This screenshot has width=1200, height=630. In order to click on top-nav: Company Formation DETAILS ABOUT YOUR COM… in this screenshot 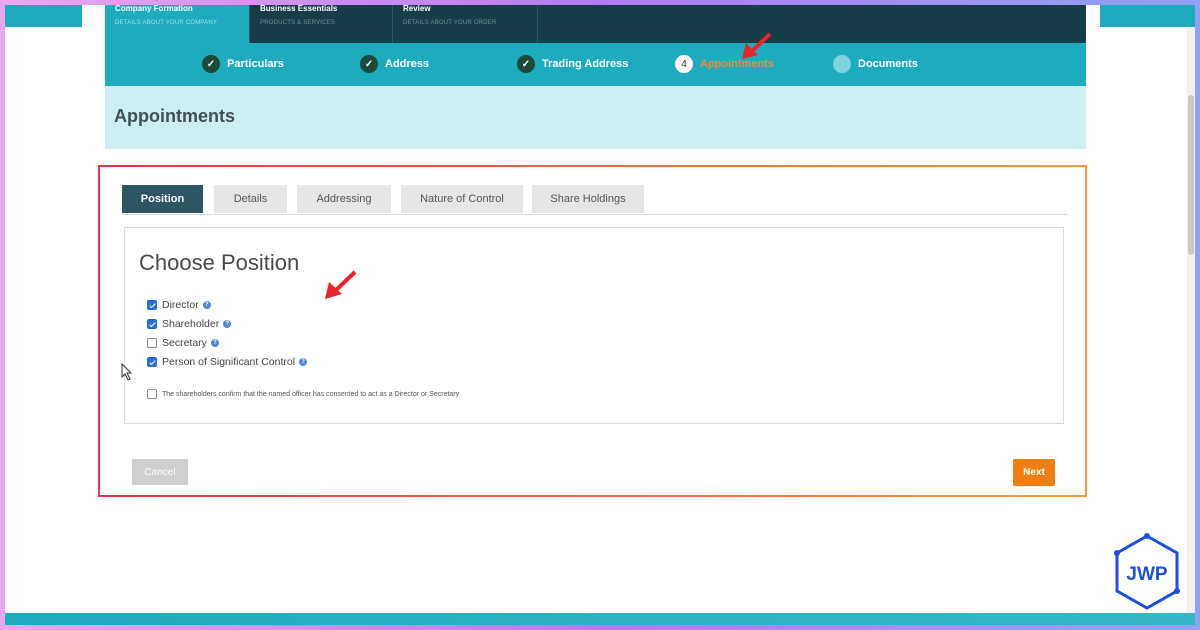, I will do `click(595, 24)`.